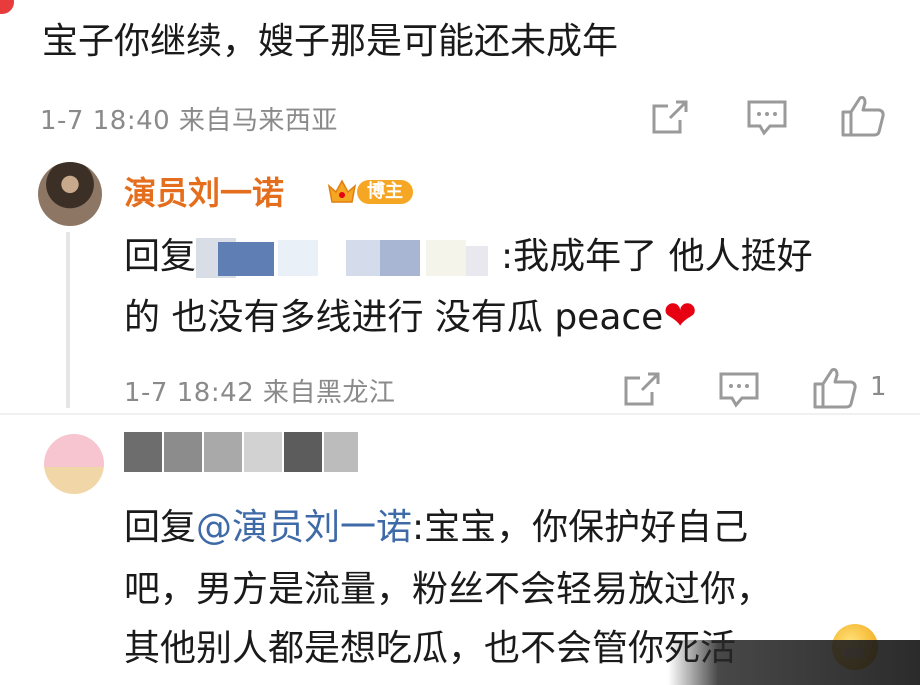 The height and width of the screenshot is (685, 920). What do you see at coordinates (68, 320) in the screenshot?
I see `thread-line` at bounding box center [68, 320].